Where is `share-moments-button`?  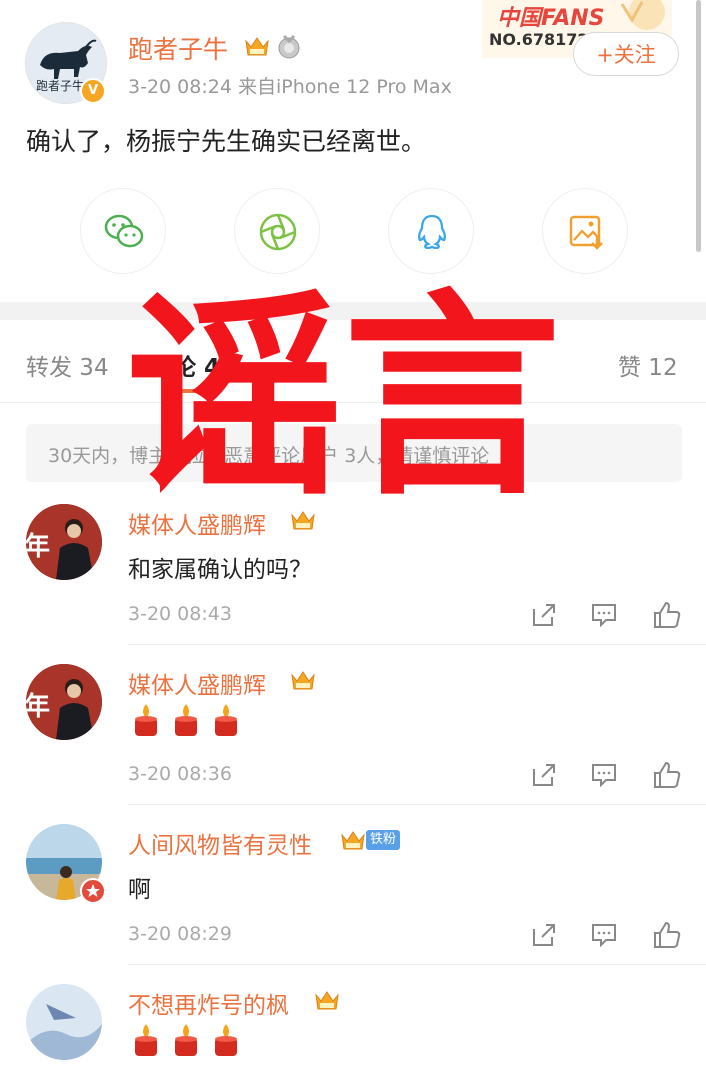 share-moments-button is located at coordinates (277, 231).